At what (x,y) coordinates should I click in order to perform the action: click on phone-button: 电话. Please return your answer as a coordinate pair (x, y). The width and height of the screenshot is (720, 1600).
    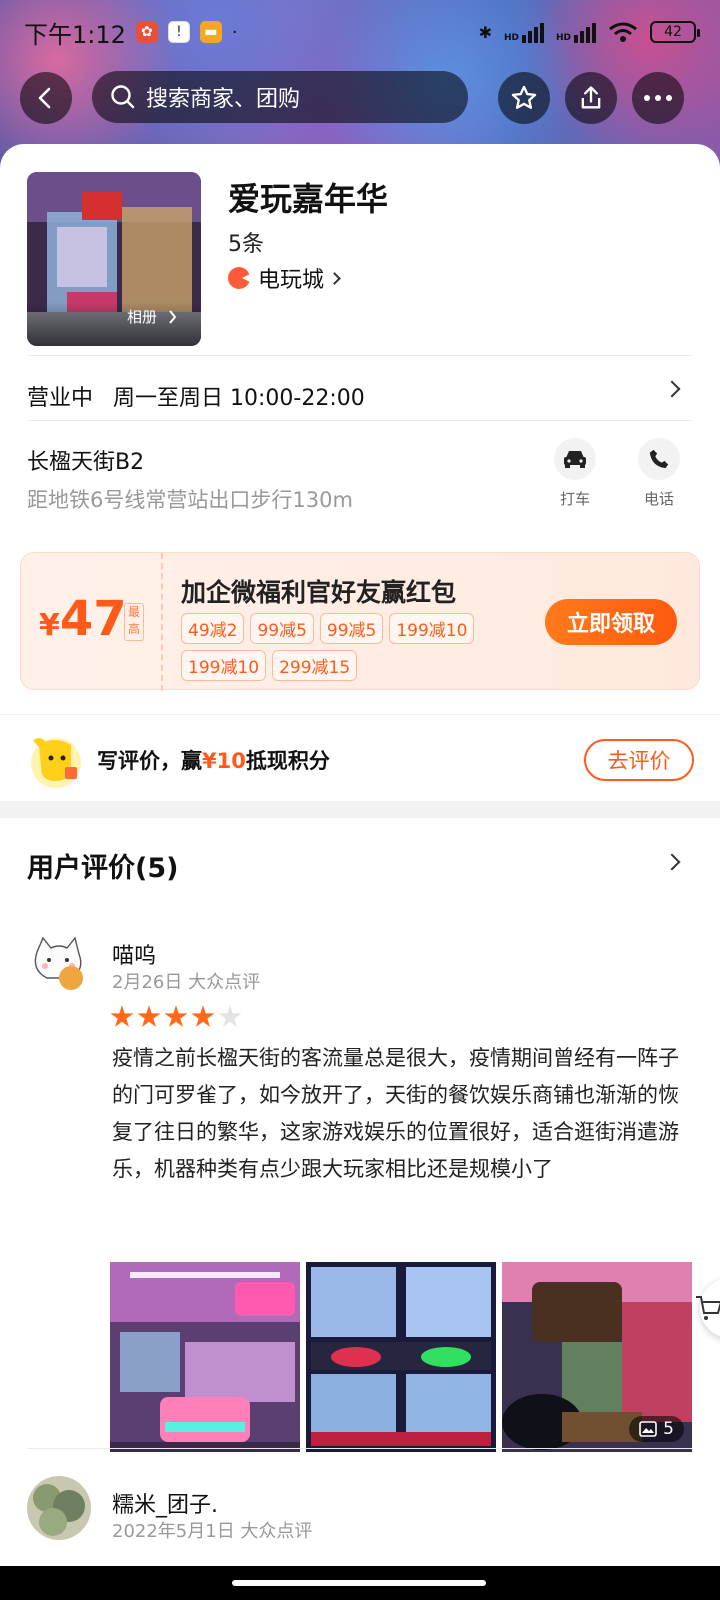
    Looking at the image, I should click on (659, 473).